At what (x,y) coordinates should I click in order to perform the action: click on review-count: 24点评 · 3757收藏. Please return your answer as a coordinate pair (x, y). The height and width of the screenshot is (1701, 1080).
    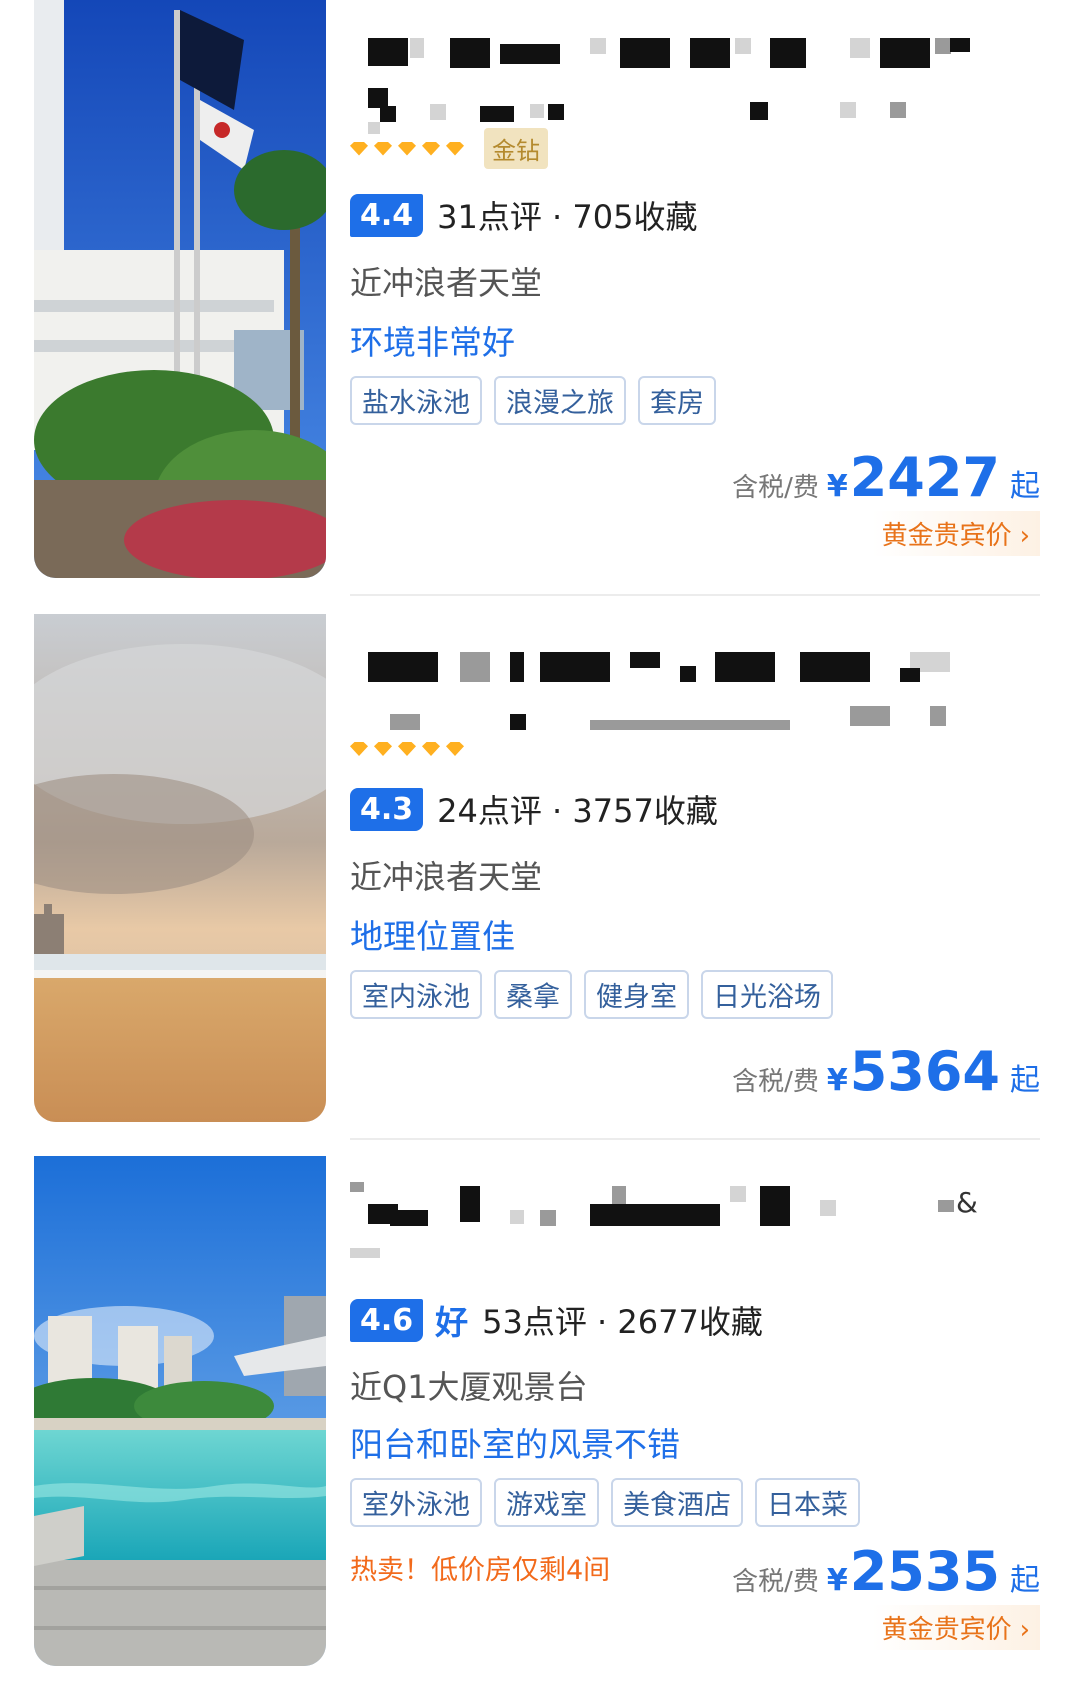
    Looking at the image, I should click on (577, 809).